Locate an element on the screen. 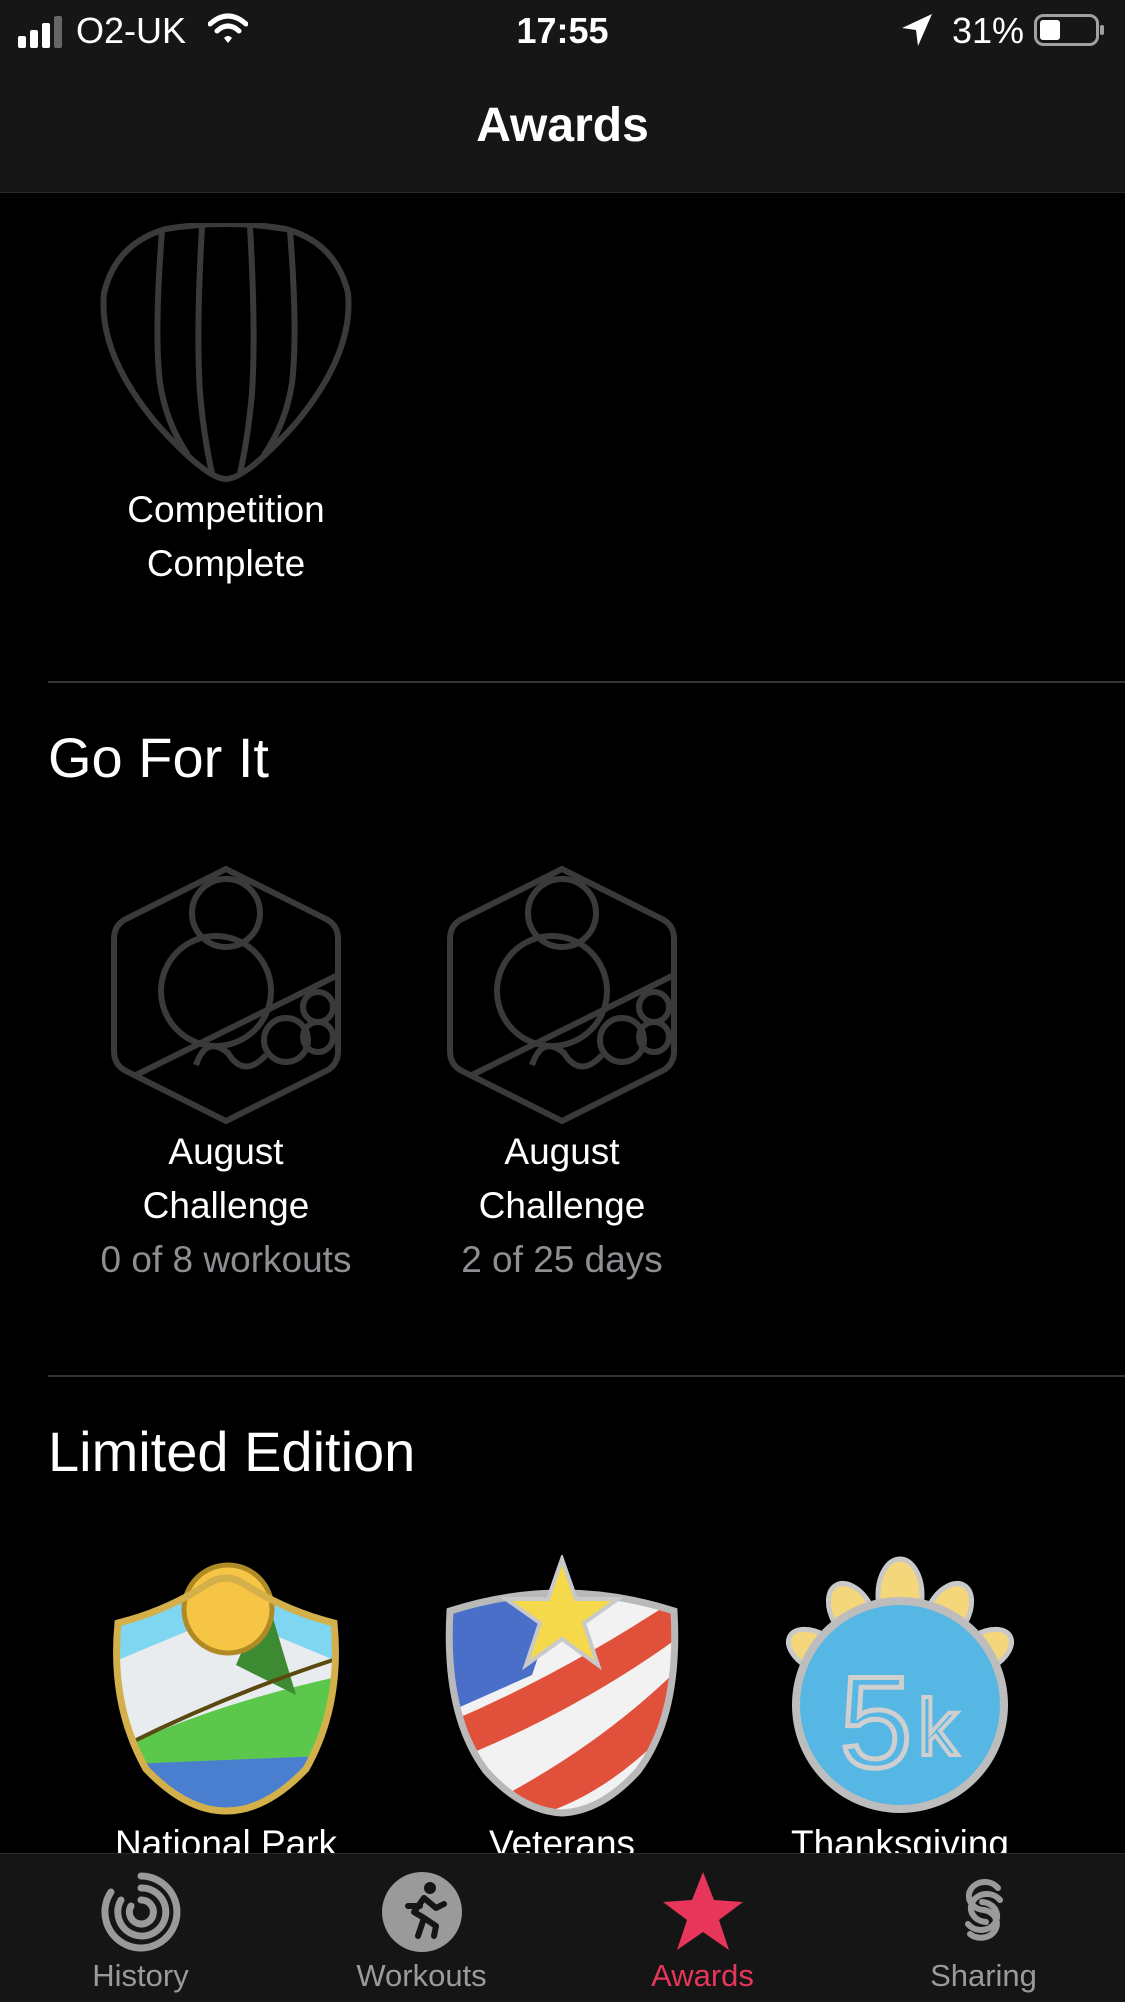 The image size is (1125, 2002). tab-label: Awards is located at coordinates (702, 1975).